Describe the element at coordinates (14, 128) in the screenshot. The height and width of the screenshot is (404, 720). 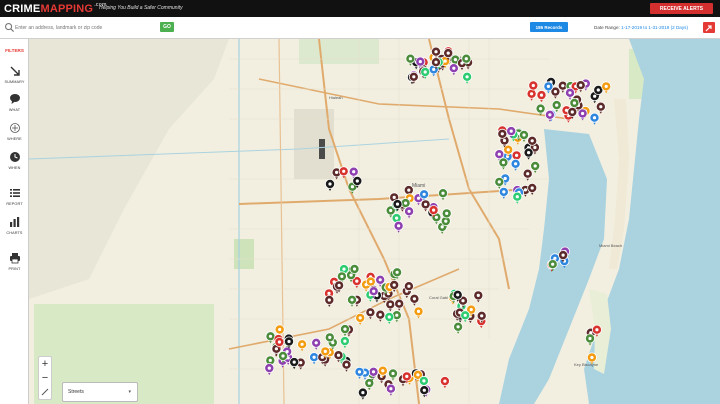
I see `location-icon` at that location.